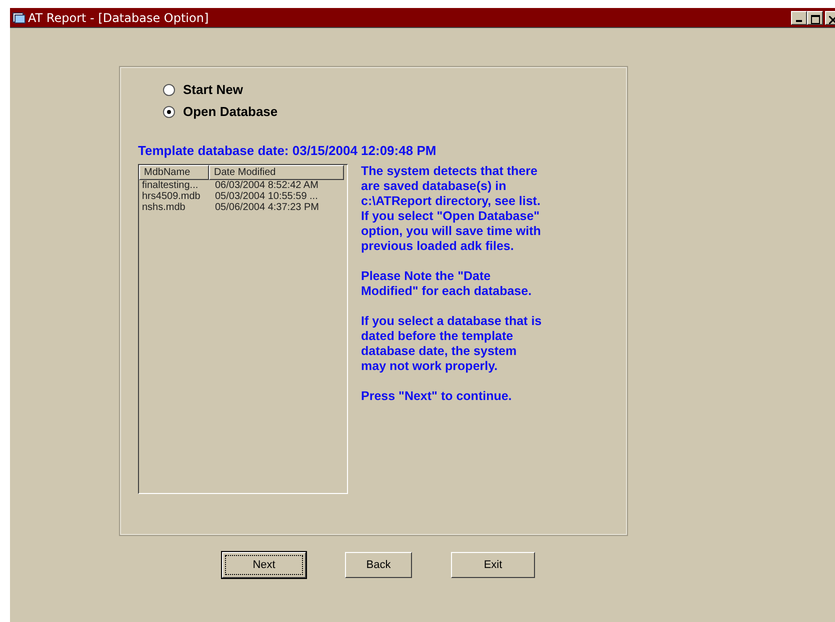 Image resolution: width=835 pixels, height=622 pixels. Describe the element at coordinates (171, 196) in the screenshot. I see `list-cell-text: hrs4509.mdb` at that location.